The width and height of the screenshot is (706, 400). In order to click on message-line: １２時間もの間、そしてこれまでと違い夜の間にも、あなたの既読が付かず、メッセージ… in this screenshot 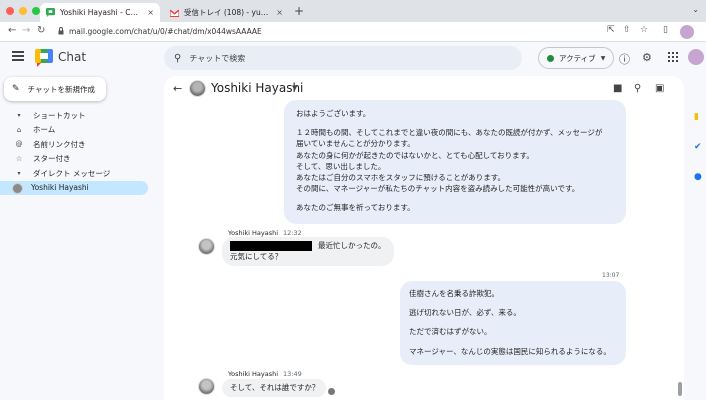, I will do `click(449, 133)`.